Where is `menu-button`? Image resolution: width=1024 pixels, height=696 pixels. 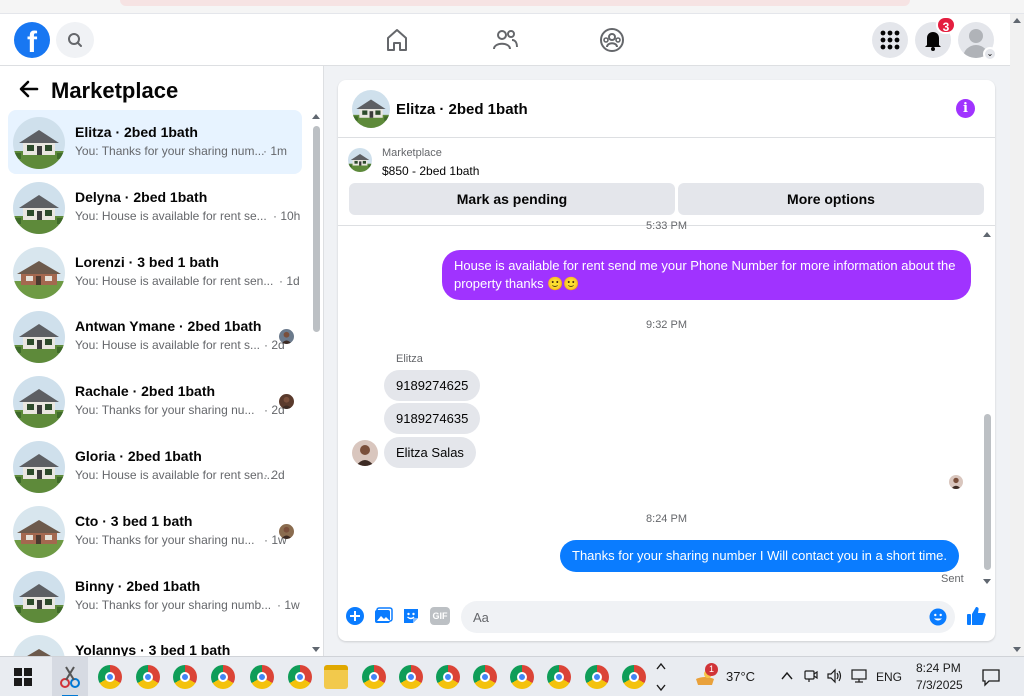
menu-button is located at coordinates (890, 40).